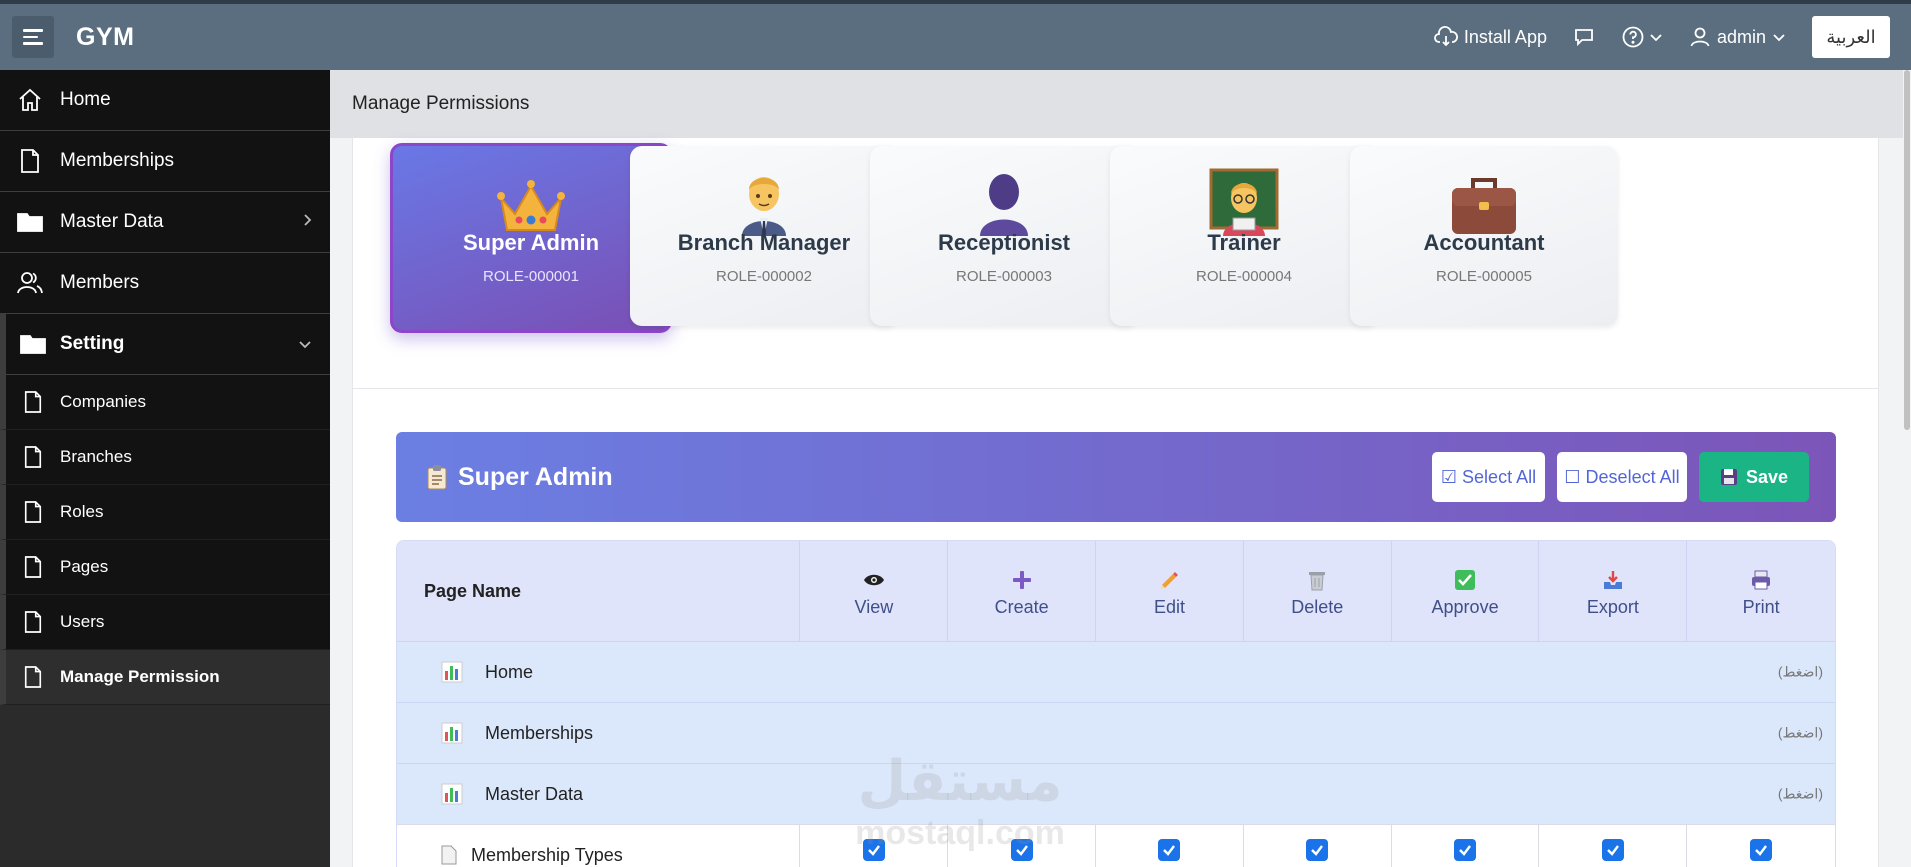 Image resolution: width=1911 pixels, height=867 pixels. I want to click on permission-checkbox-approve, so click(1465, 850).